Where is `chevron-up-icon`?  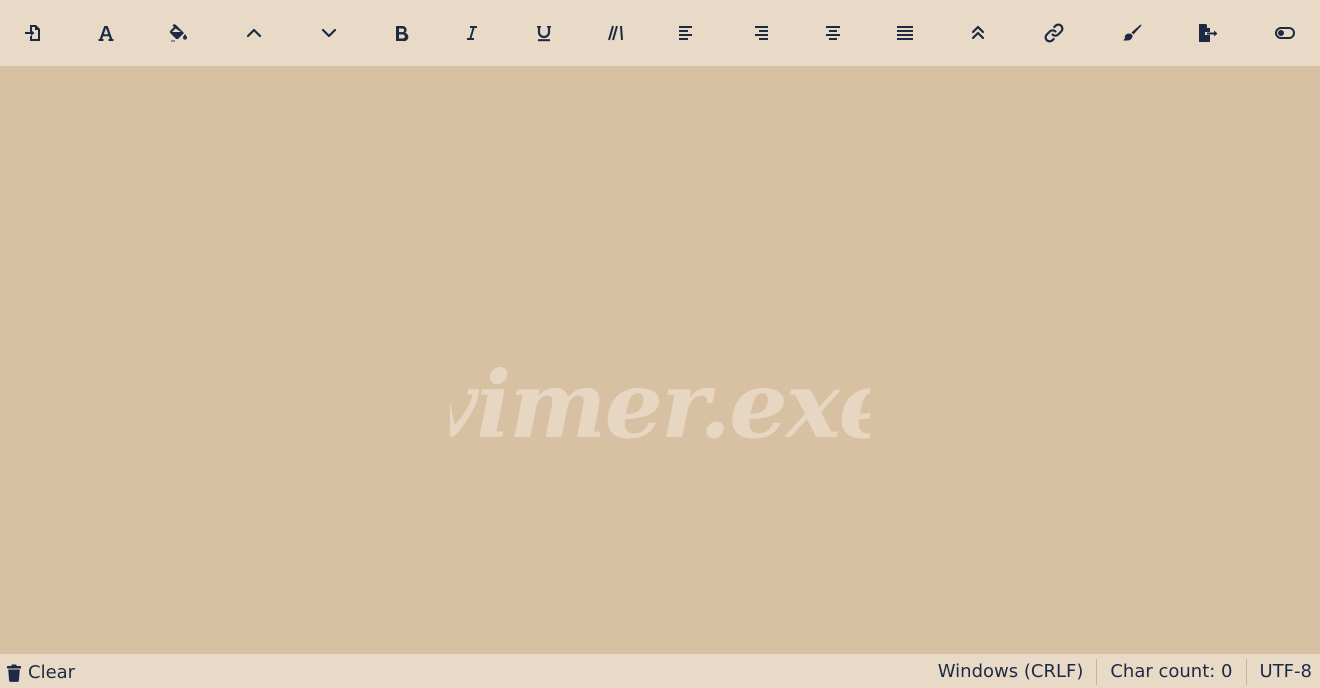 chevron-up-icon is located at coordinates (254, 33).